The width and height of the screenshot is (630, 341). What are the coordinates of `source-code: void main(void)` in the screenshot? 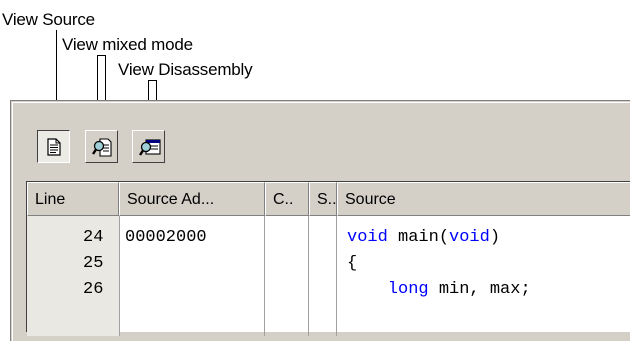 It's located at (423, 238).